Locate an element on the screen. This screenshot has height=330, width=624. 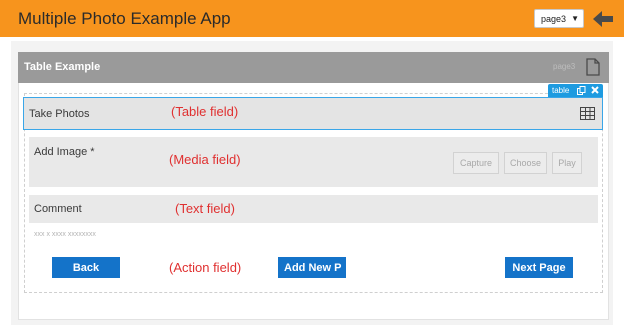
back-button: Back is located at coordinates (86, 267).